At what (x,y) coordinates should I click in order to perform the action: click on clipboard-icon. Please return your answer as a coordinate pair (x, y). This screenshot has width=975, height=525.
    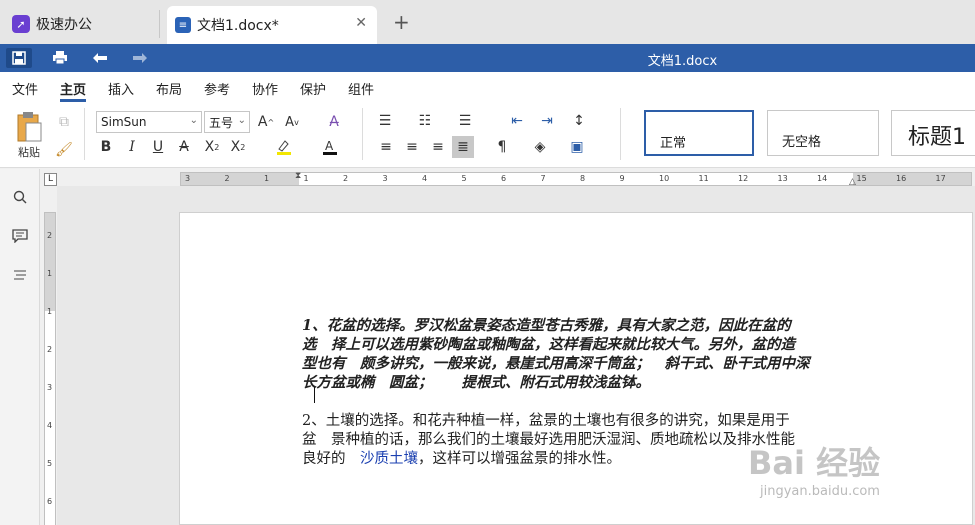
    Looking at the image, I should click on (29, 127).